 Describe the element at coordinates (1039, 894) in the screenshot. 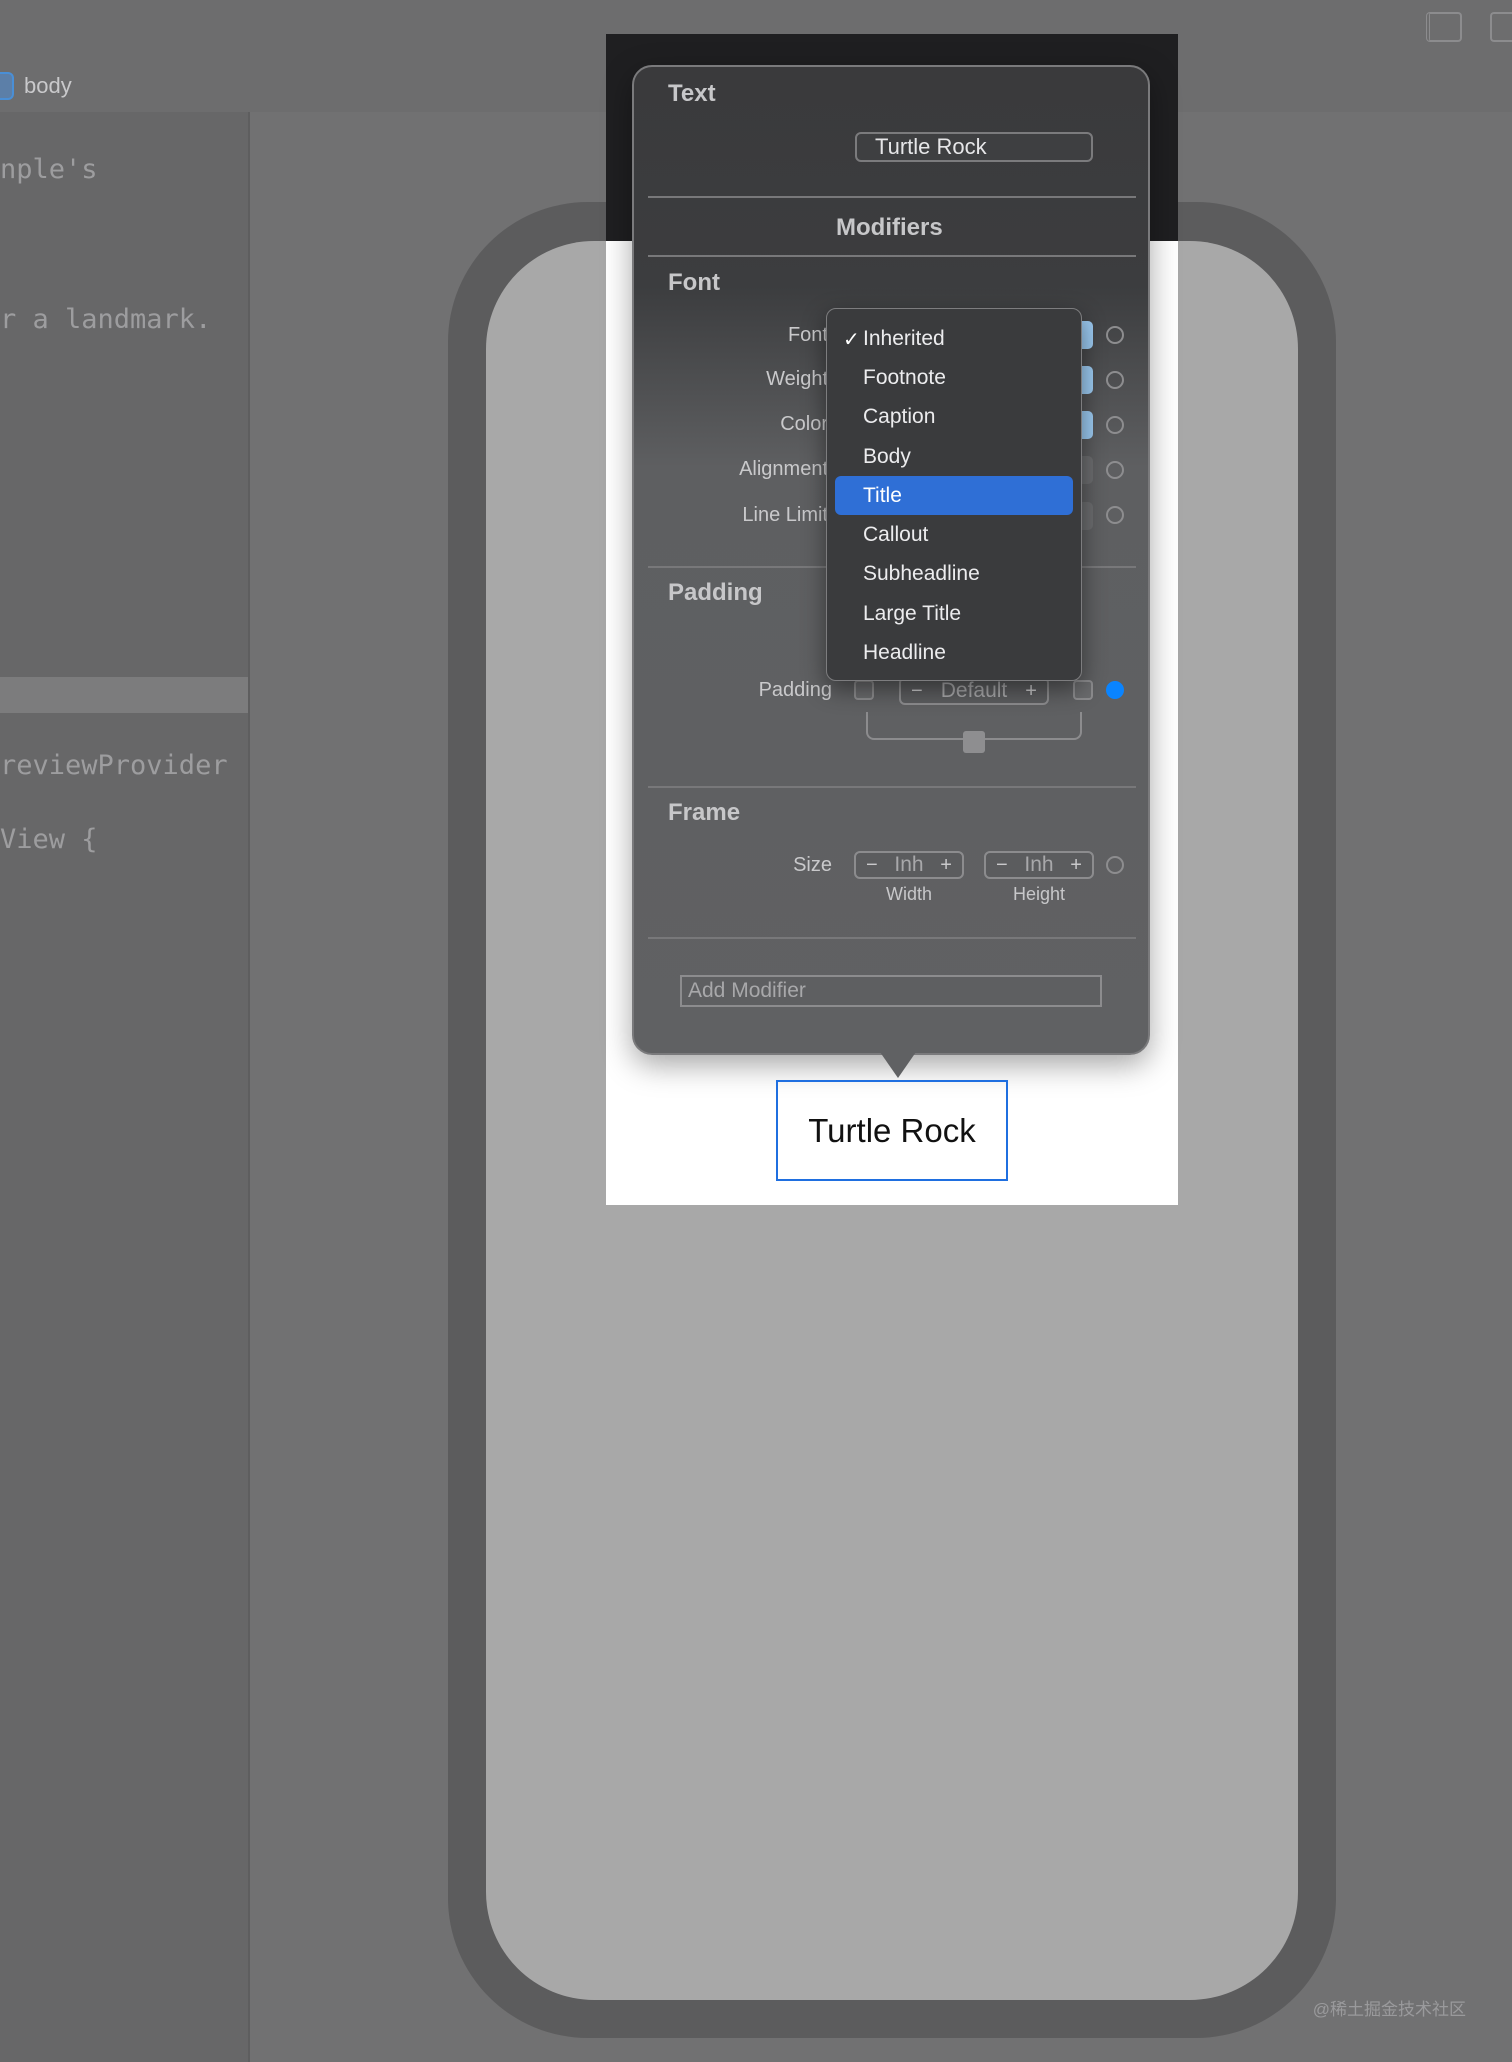

I see `height-label: Height` at that location.